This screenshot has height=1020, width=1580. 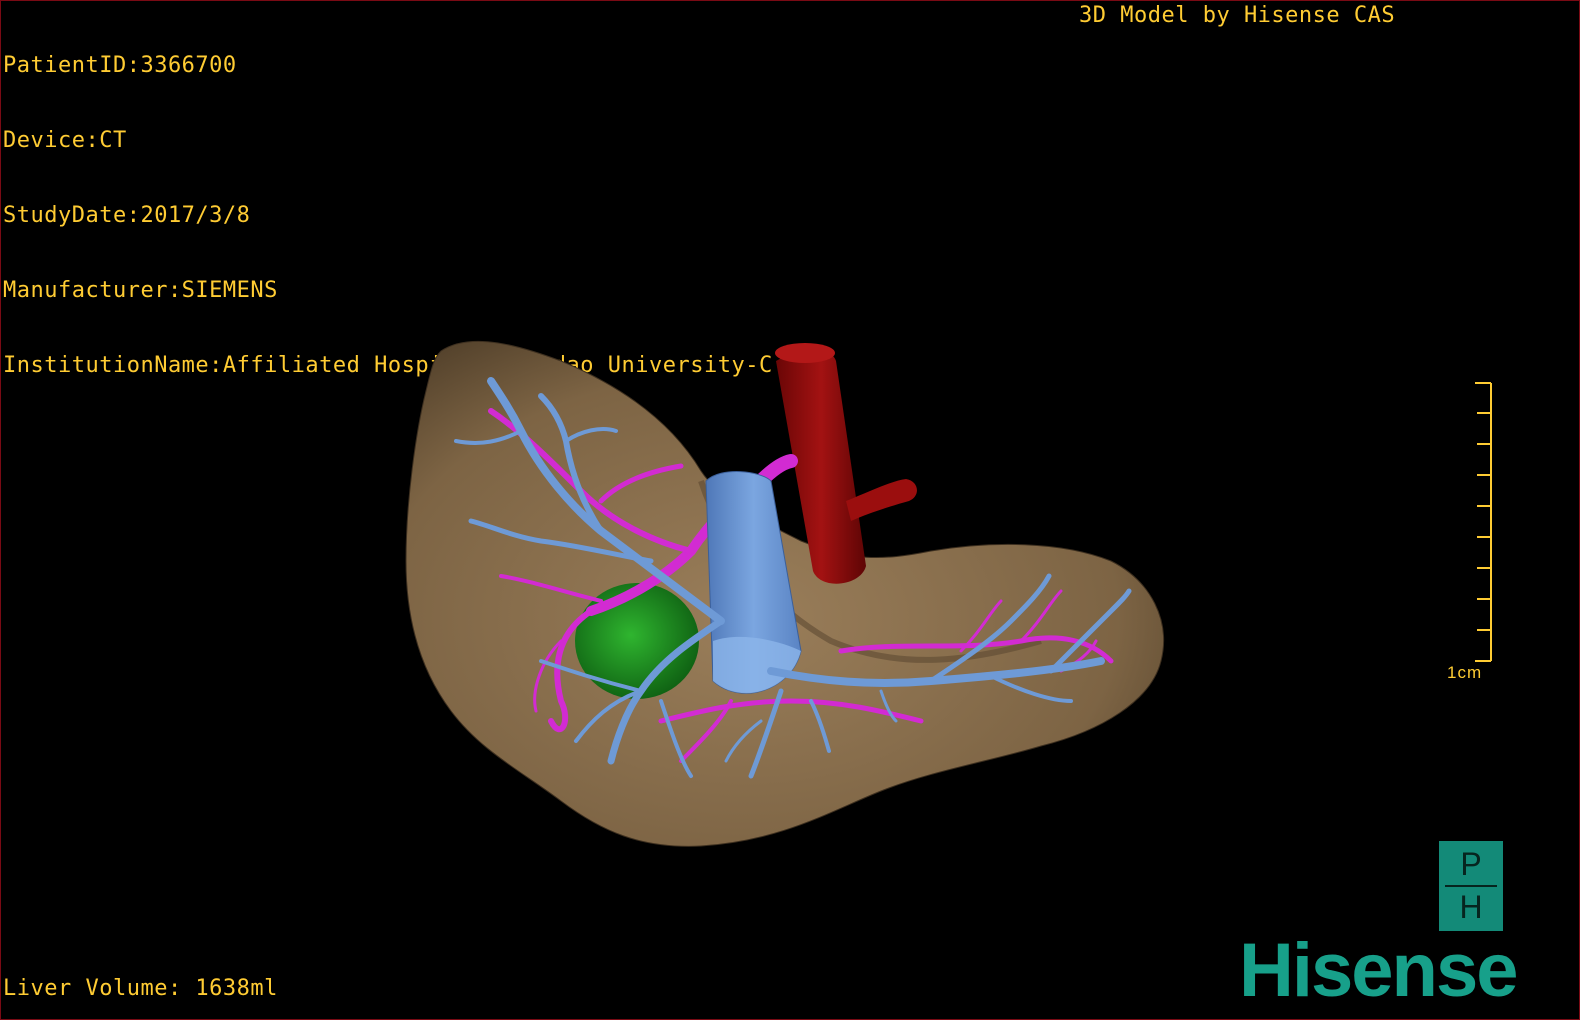 What do you see at coordinates (753, 582) in the screenshot?
I see `vena-cava` at bounding box center [753, 582].